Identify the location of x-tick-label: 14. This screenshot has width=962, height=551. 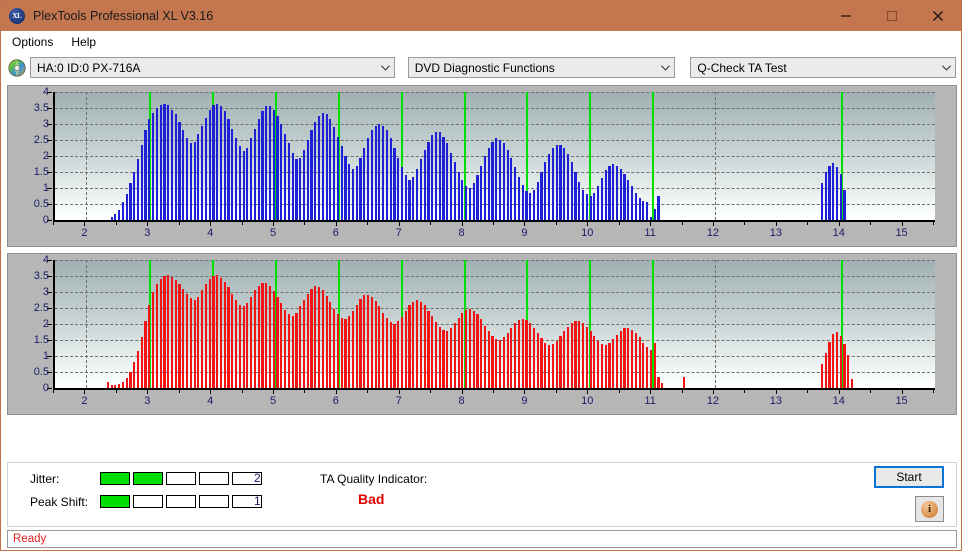
(838, 233).